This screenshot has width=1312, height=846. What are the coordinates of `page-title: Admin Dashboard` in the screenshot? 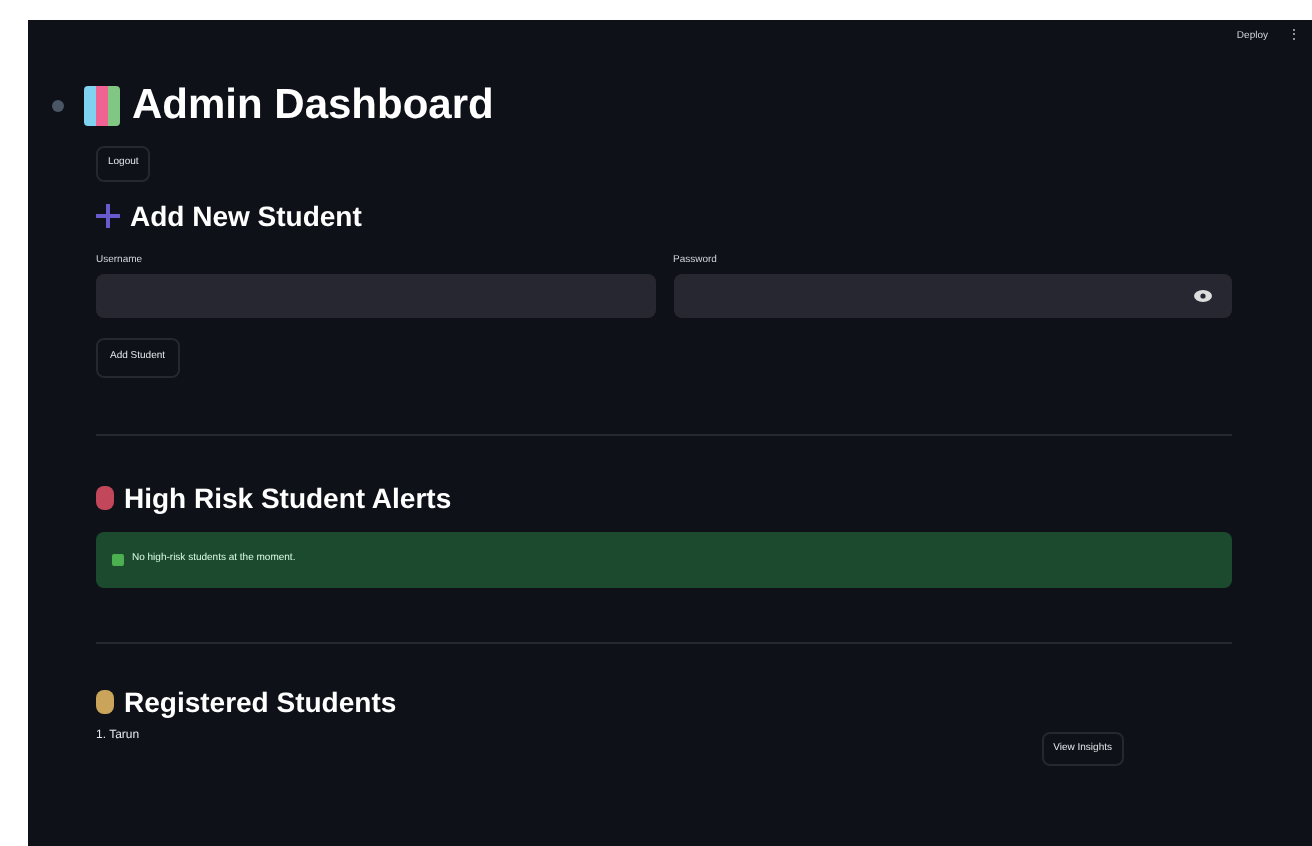 It's located at (313, 105).